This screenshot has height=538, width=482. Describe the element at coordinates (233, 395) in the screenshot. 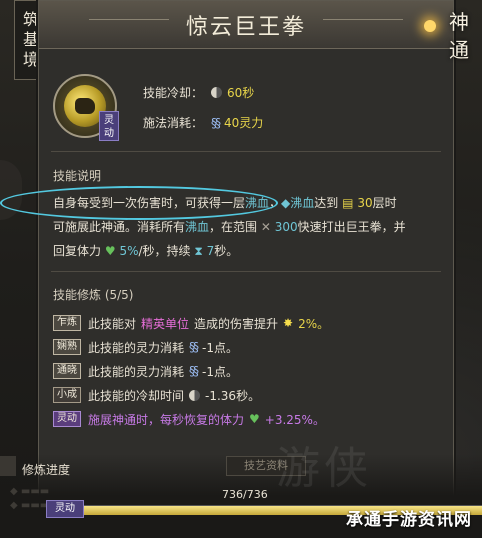

I see `mod-value: -1.36秒。` at that location.